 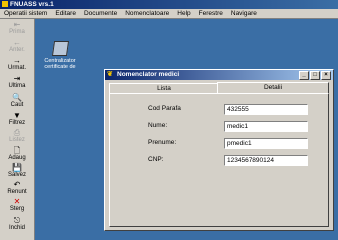 What do you see at coordinates (32, 4) in the screenshot?
I see `app-title: FNUASS vrs.1` at bounding box center [32, 4].